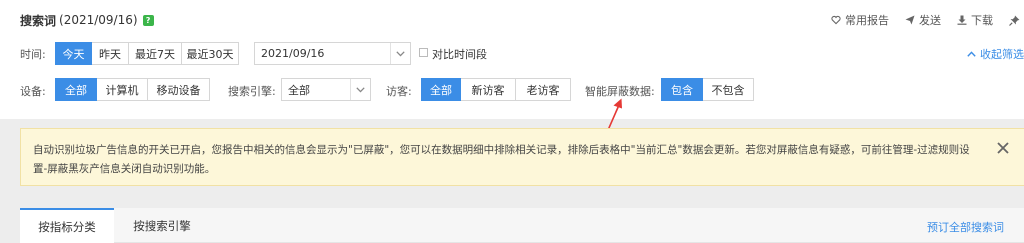  Describe the element at coordinates (982, 20) in the screenshot. I see `download-label: 下载` at that location.